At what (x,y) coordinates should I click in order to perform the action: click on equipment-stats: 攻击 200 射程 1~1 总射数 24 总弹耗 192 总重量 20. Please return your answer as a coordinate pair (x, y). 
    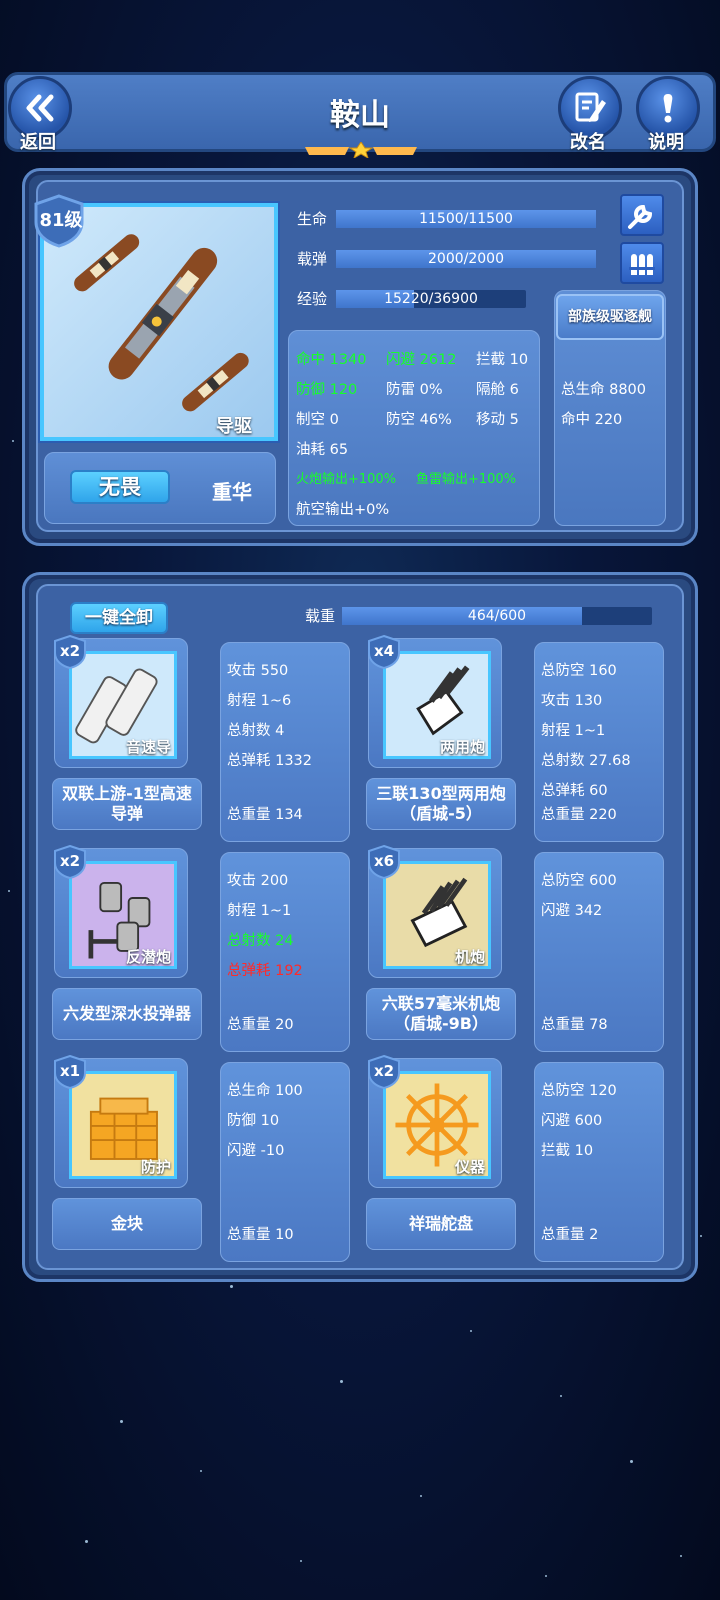
    Looking at the image, I should click on (285, 952).